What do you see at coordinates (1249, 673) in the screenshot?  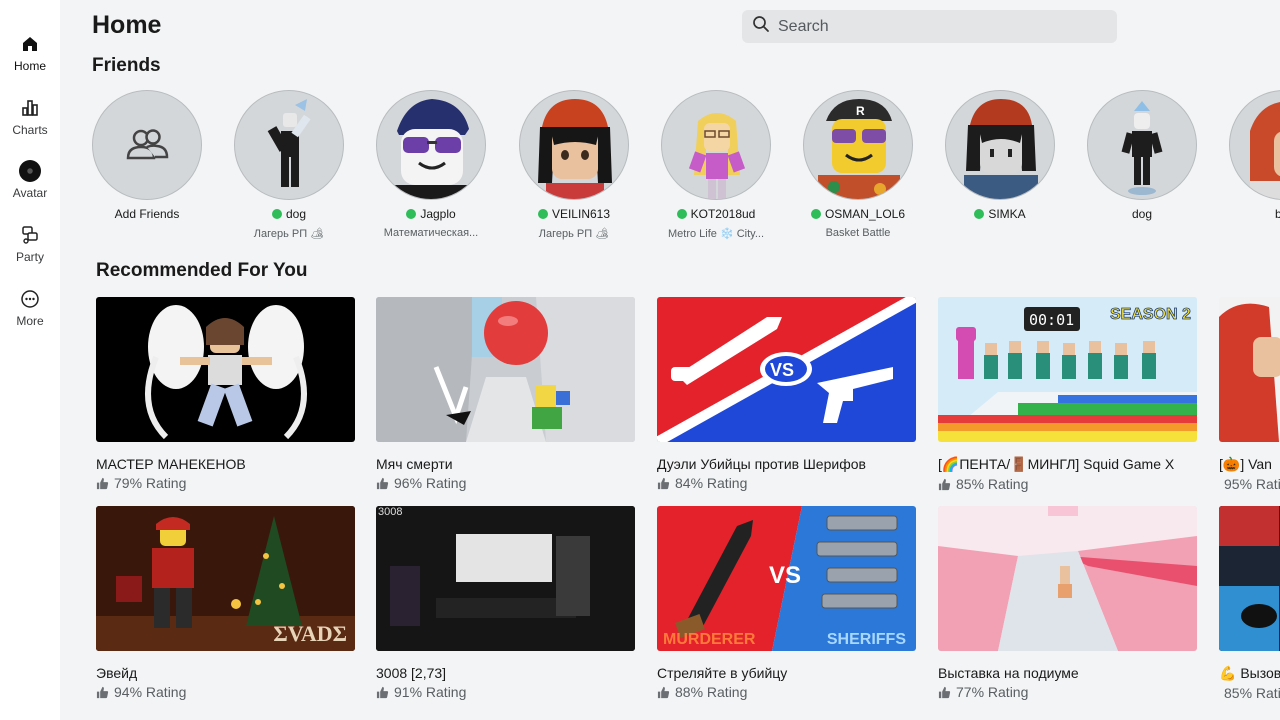 I see `game-name: 💪 Вызов` at bounding box center [1249, 673].